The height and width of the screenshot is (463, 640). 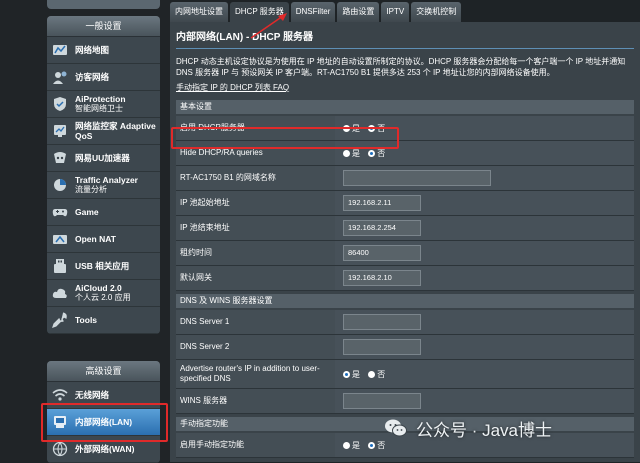 What do you see at coordinates (103, 297) in the screenshot?
I see `sidebar-item-sublabel: 个人云 2.0 应用` at bounding box center [103, 297].